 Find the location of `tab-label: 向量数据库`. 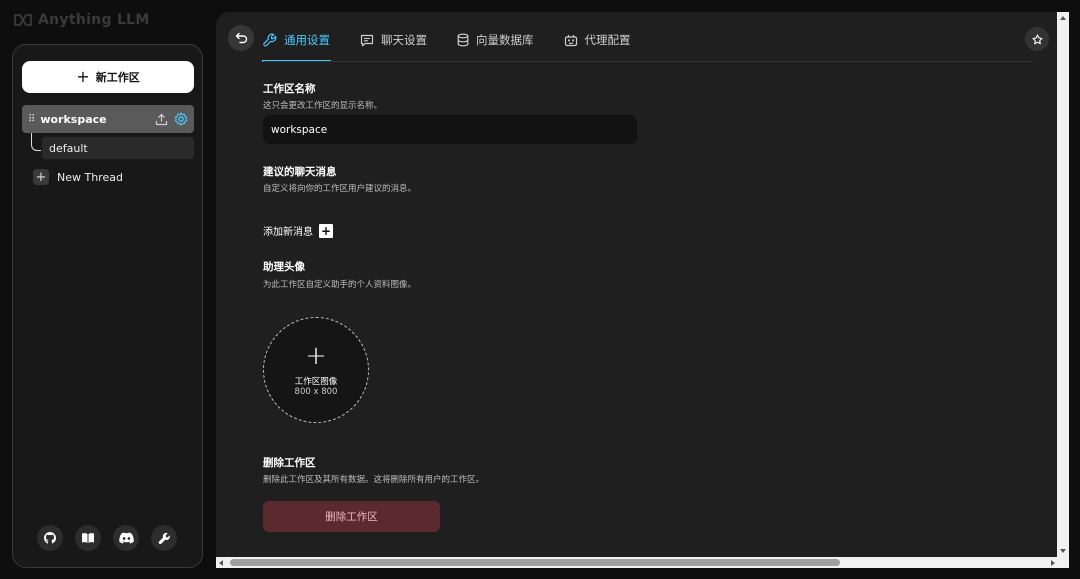

tab-label: 向量数据库 is located at coordinates (505, 40).